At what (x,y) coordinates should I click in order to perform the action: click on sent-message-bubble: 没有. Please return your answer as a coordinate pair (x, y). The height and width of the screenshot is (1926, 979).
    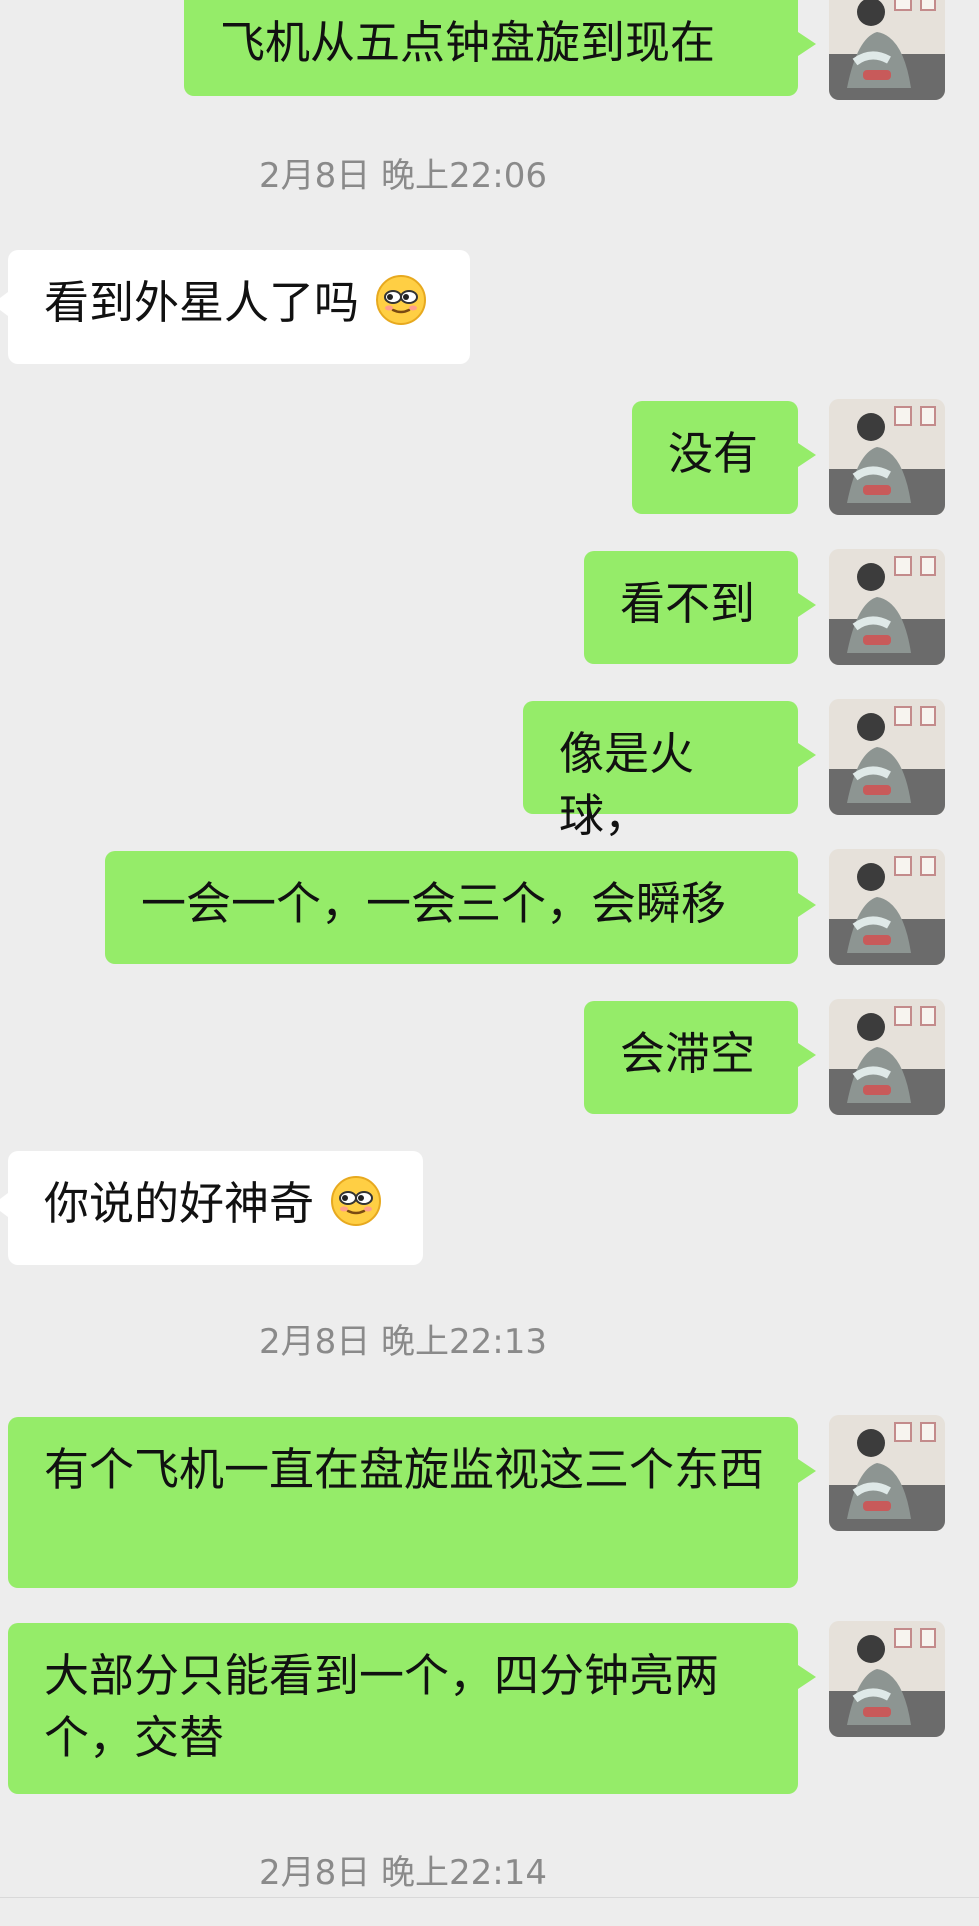
    Looking at the image, I should click on (724, 457).